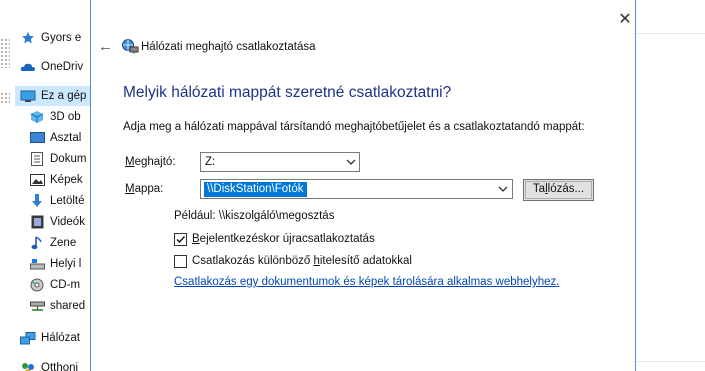 This screenshot has width=705, height=371. I want to click on nav-item-pictures: Képek, so click(59, 180).